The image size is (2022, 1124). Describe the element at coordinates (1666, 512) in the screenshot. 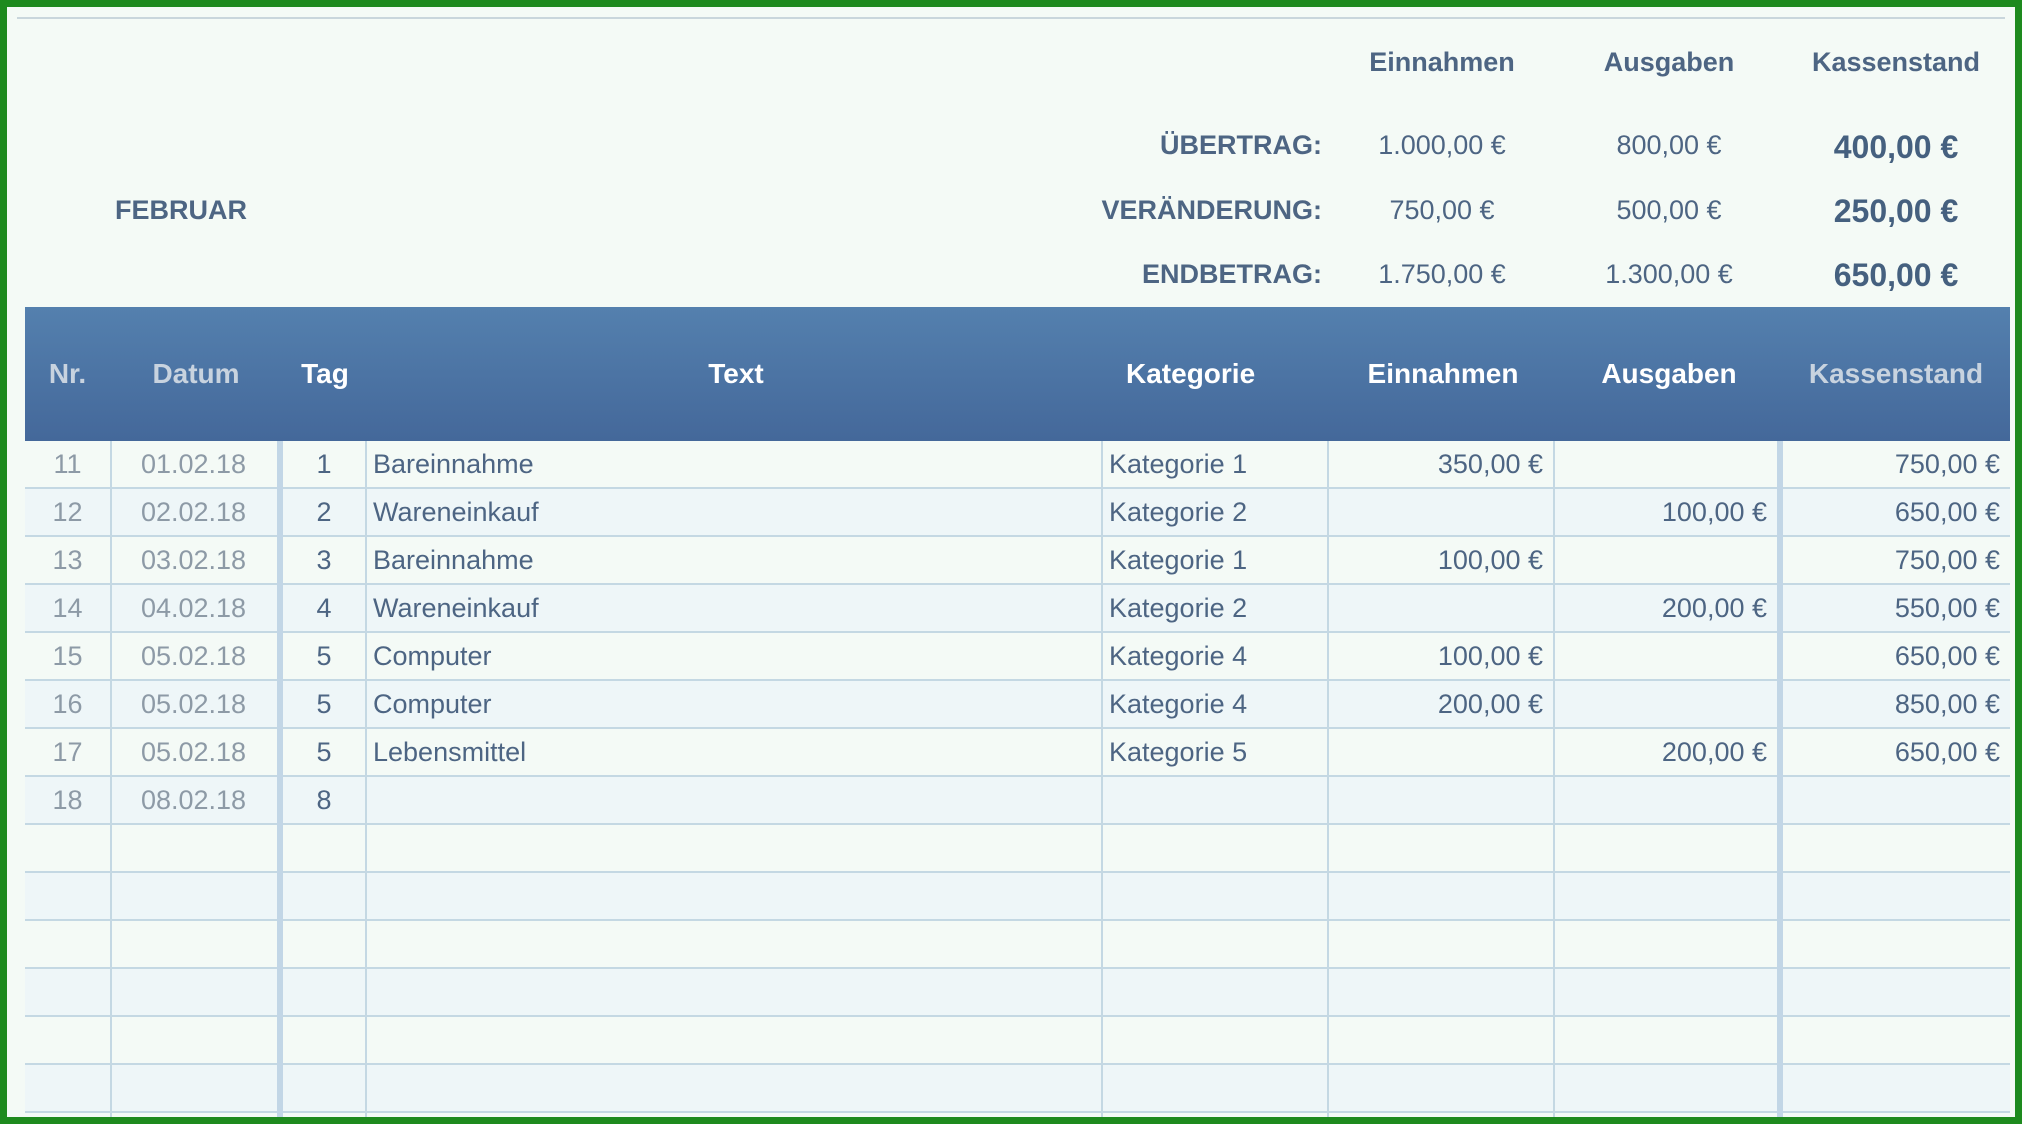

I see `cell-ausgaben: 100,00 €` at that location.